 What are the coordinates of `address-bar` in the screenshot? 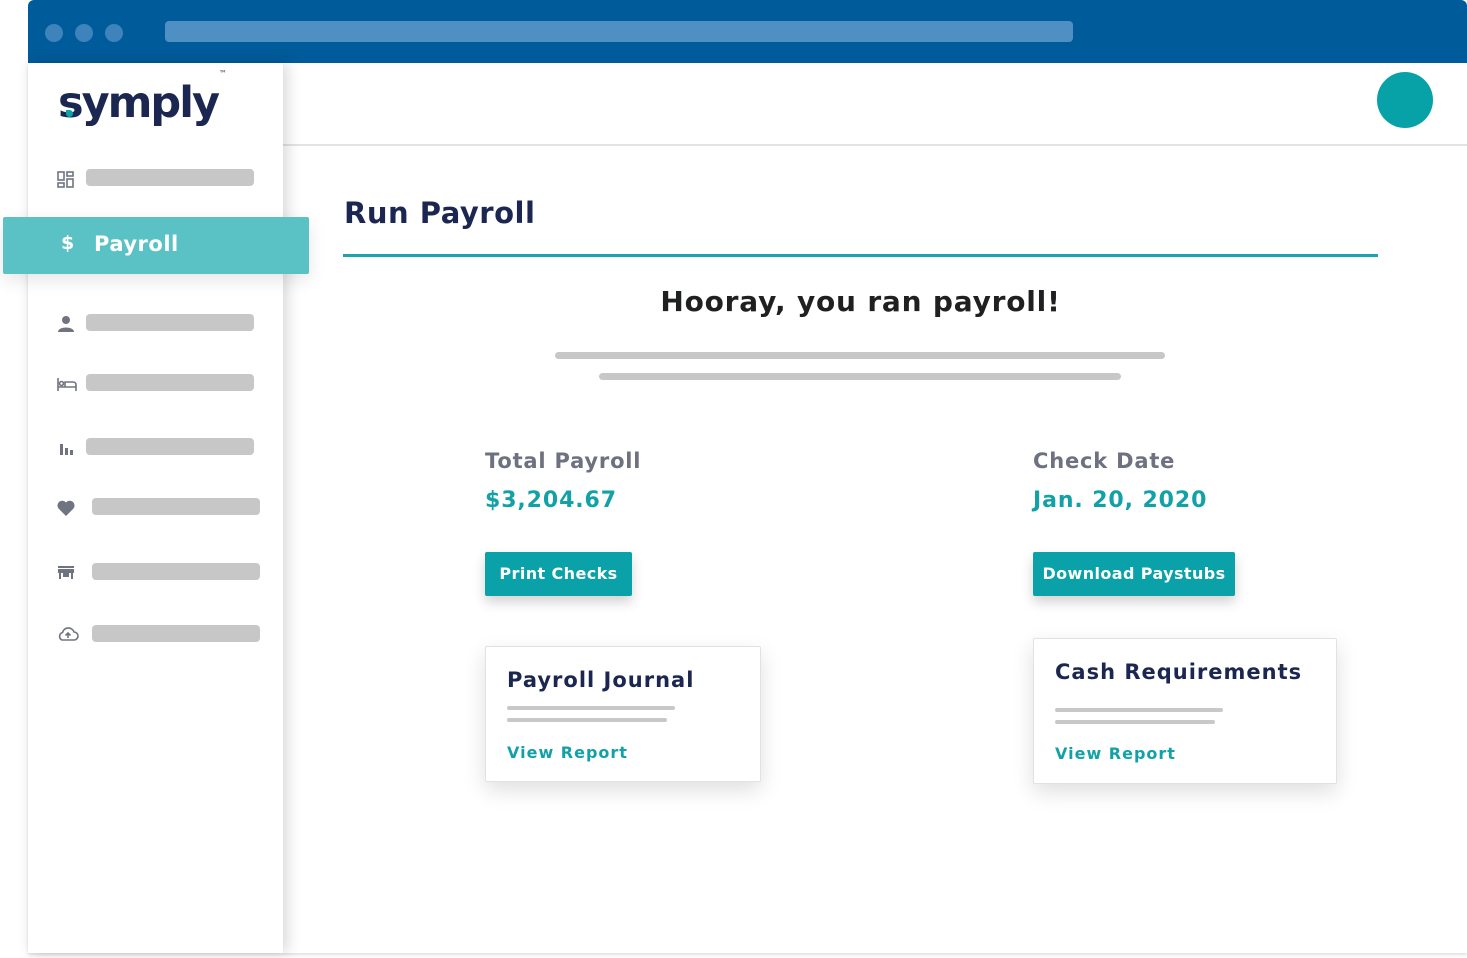 It's located at (619, 31).